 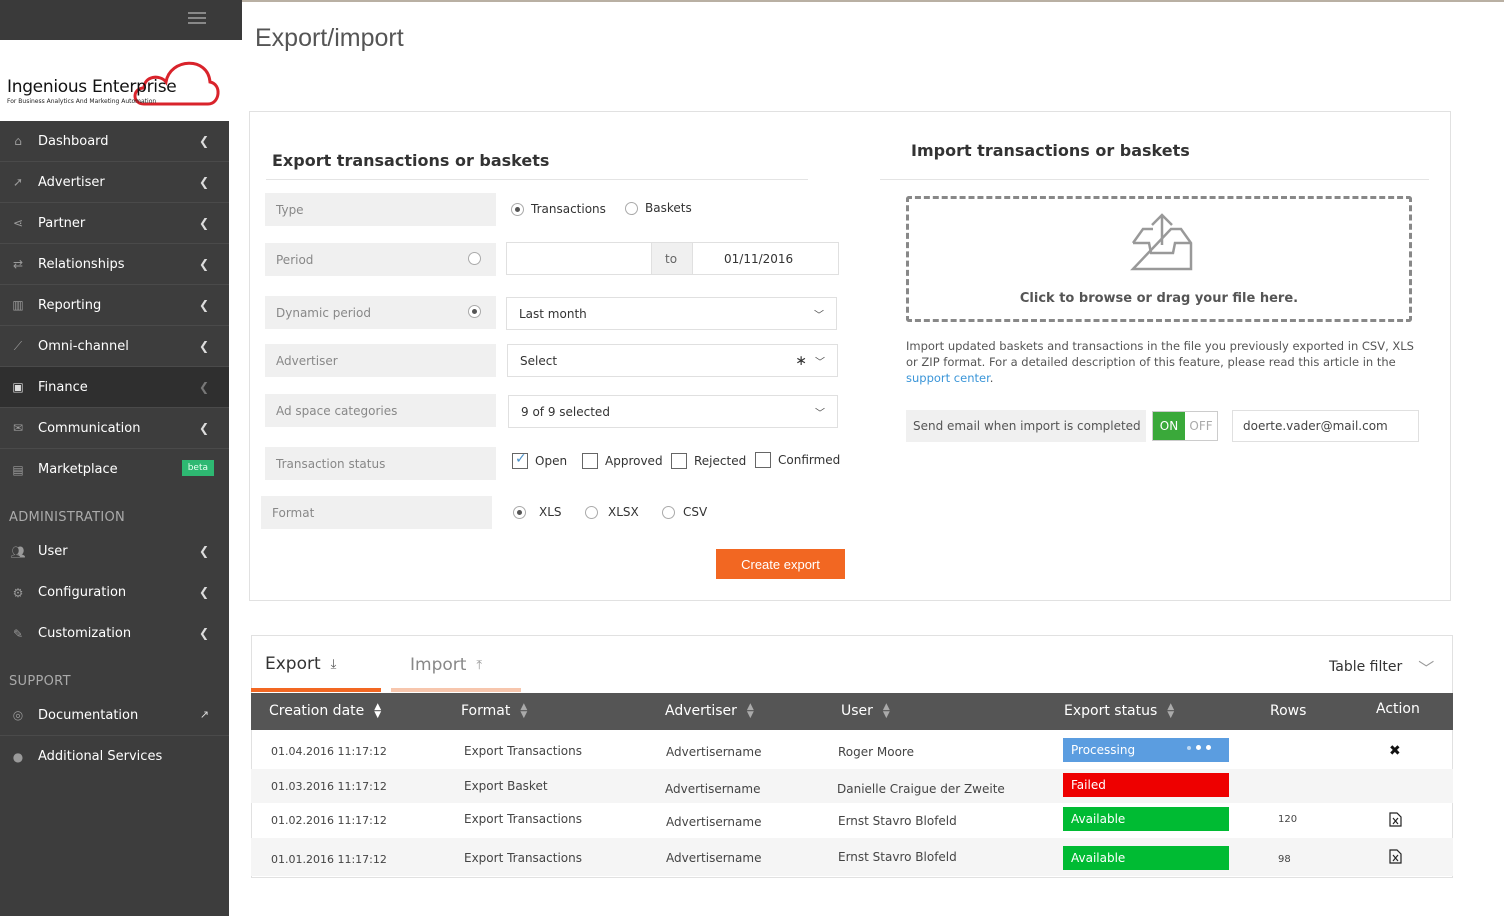 I want to click on col-label: User, so click(x=857, y=711).